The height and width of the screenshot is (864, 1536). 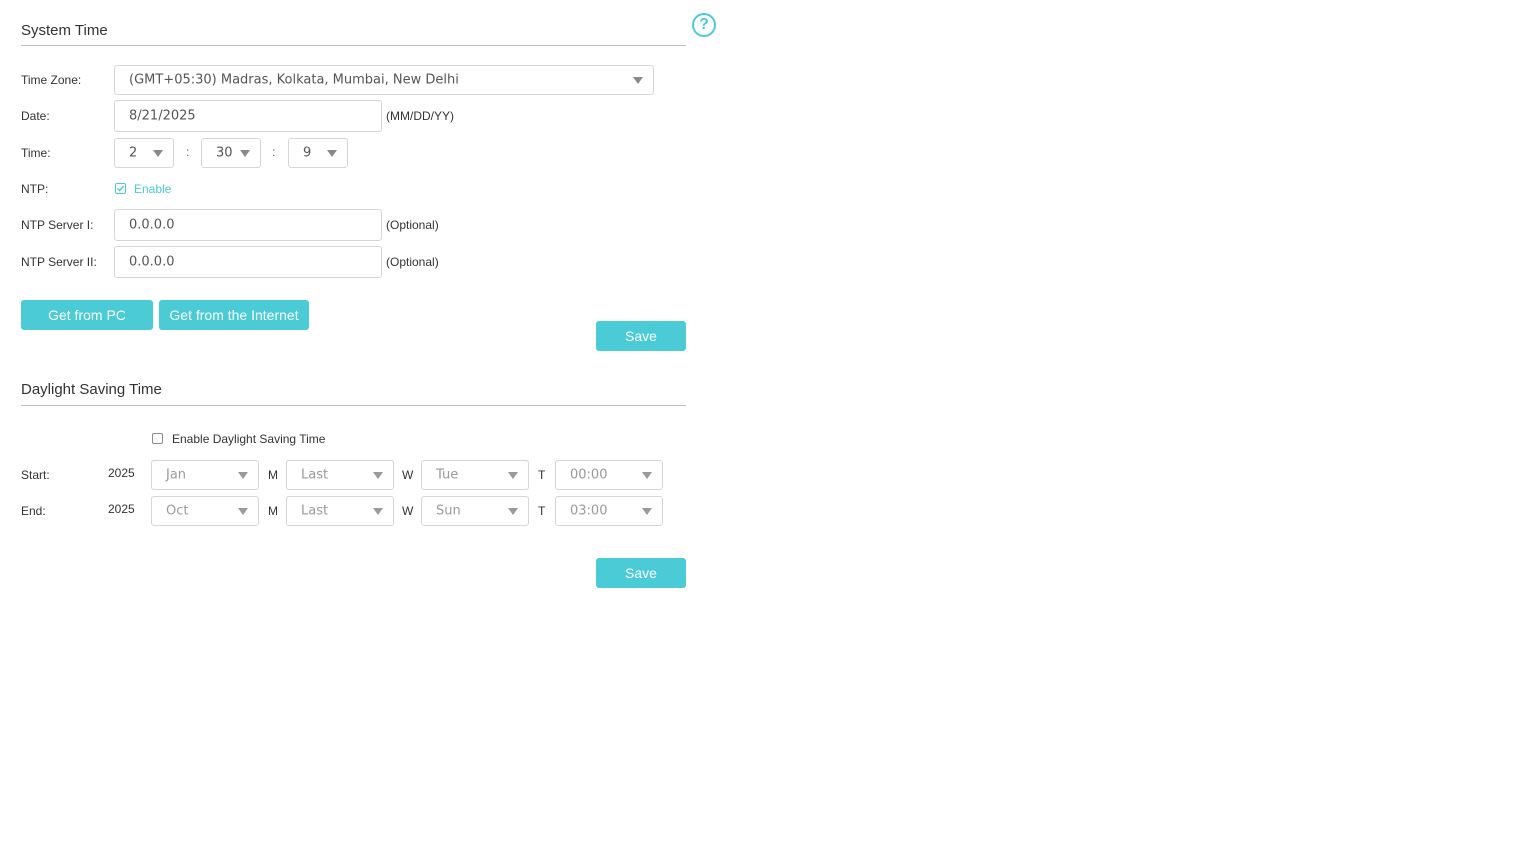 What do you see at coordinates (133, 153) in the screenshot?
I see `hour-value: 2` at bounding box center [133, 153].